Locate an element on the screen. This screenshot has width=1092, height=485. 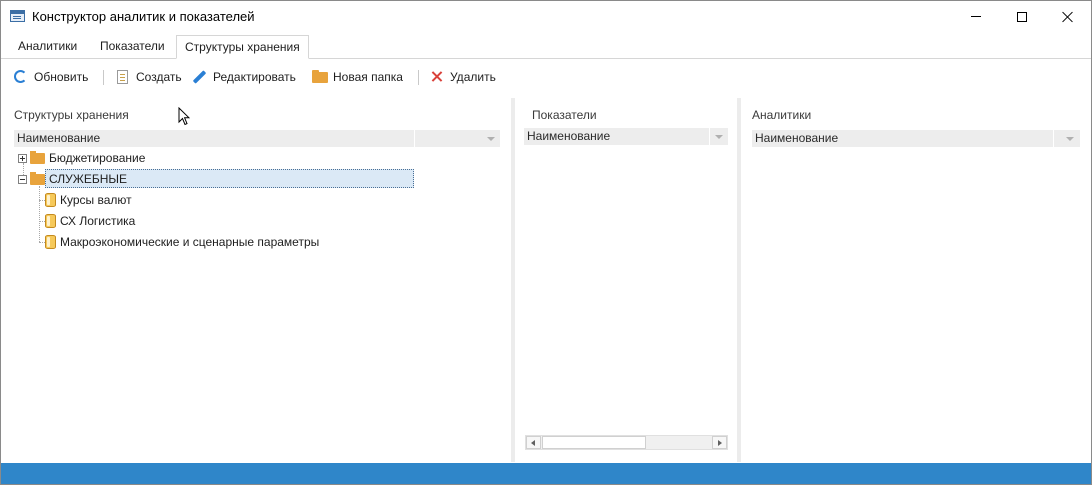
edit-button: Редактировать is located at coordinates (244, 77).